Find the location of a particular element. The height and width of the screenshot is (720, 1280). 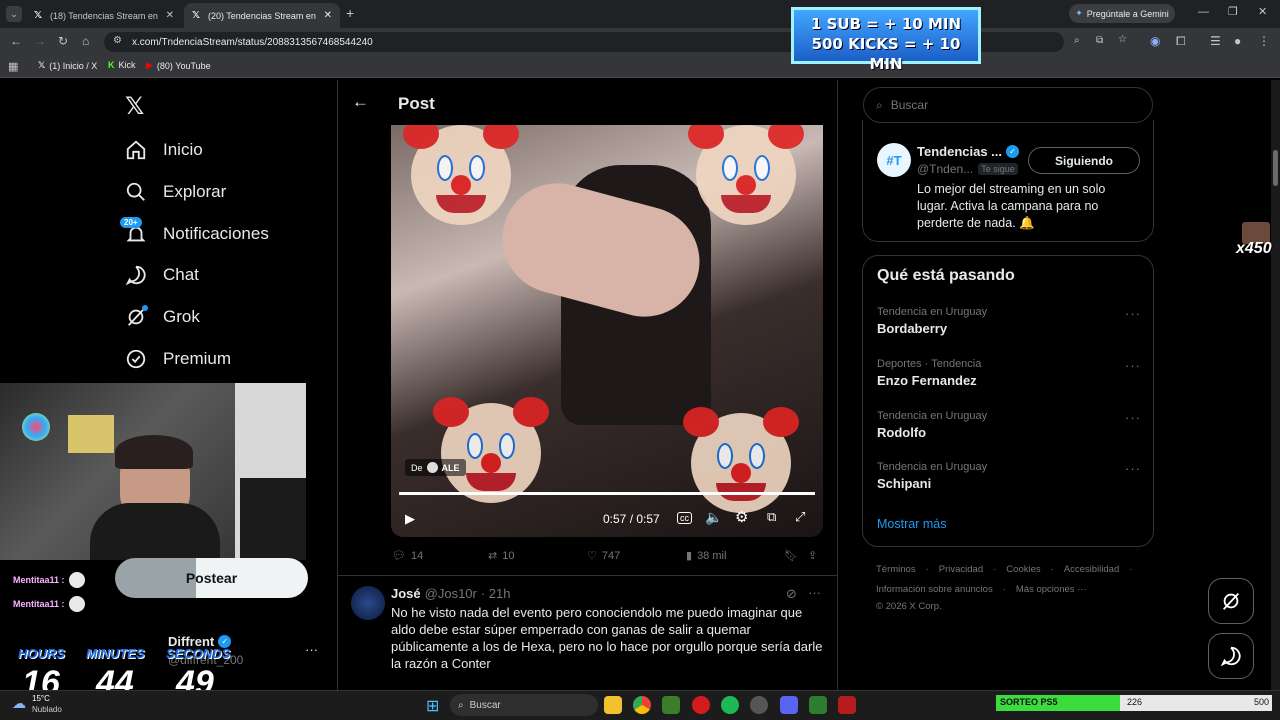

show-more-link: Mostrar más is located at coordinates (911, 524).